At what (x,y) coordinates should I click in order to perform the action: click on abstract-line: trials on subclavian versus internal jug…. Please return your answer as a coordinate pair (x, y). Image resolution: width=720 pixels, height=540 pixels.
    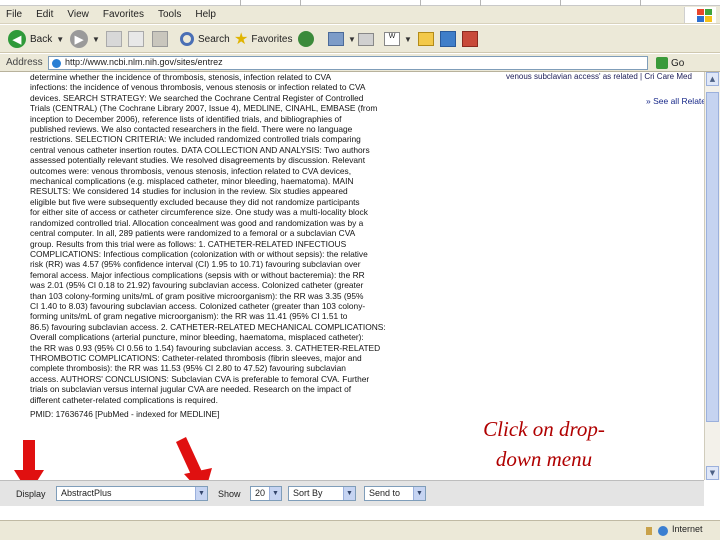
    Looking at the image, I should click on (191, 389).